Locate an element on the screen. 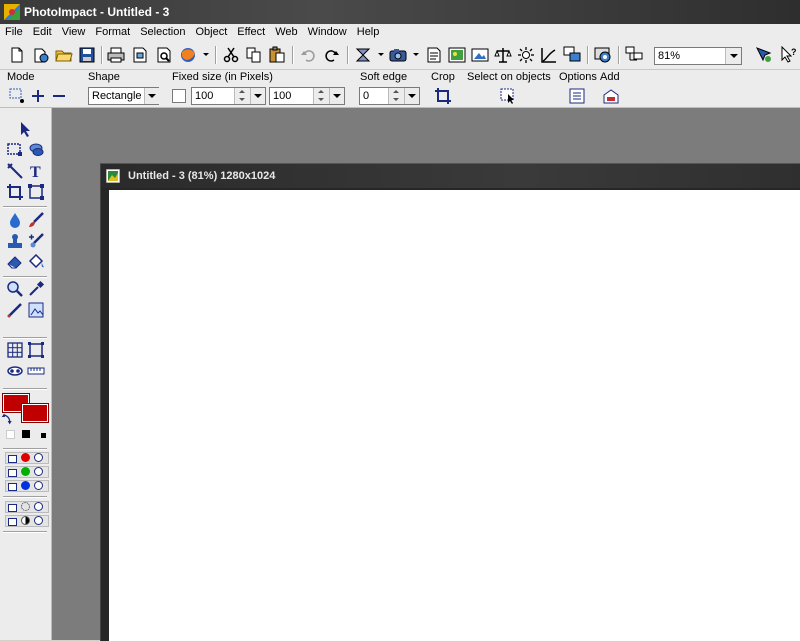 The height and width of the screenshot is (641, 800). brightness-icon is located at coordinates (526, 55).